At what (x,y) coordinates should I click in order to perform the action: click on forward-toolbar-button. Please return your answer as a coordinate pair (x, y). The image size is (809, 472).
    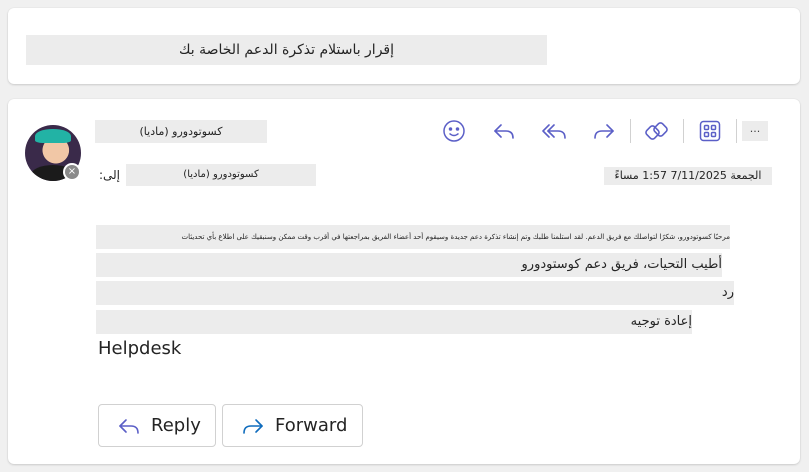
    Looking at the image, I should click on (604, 131).